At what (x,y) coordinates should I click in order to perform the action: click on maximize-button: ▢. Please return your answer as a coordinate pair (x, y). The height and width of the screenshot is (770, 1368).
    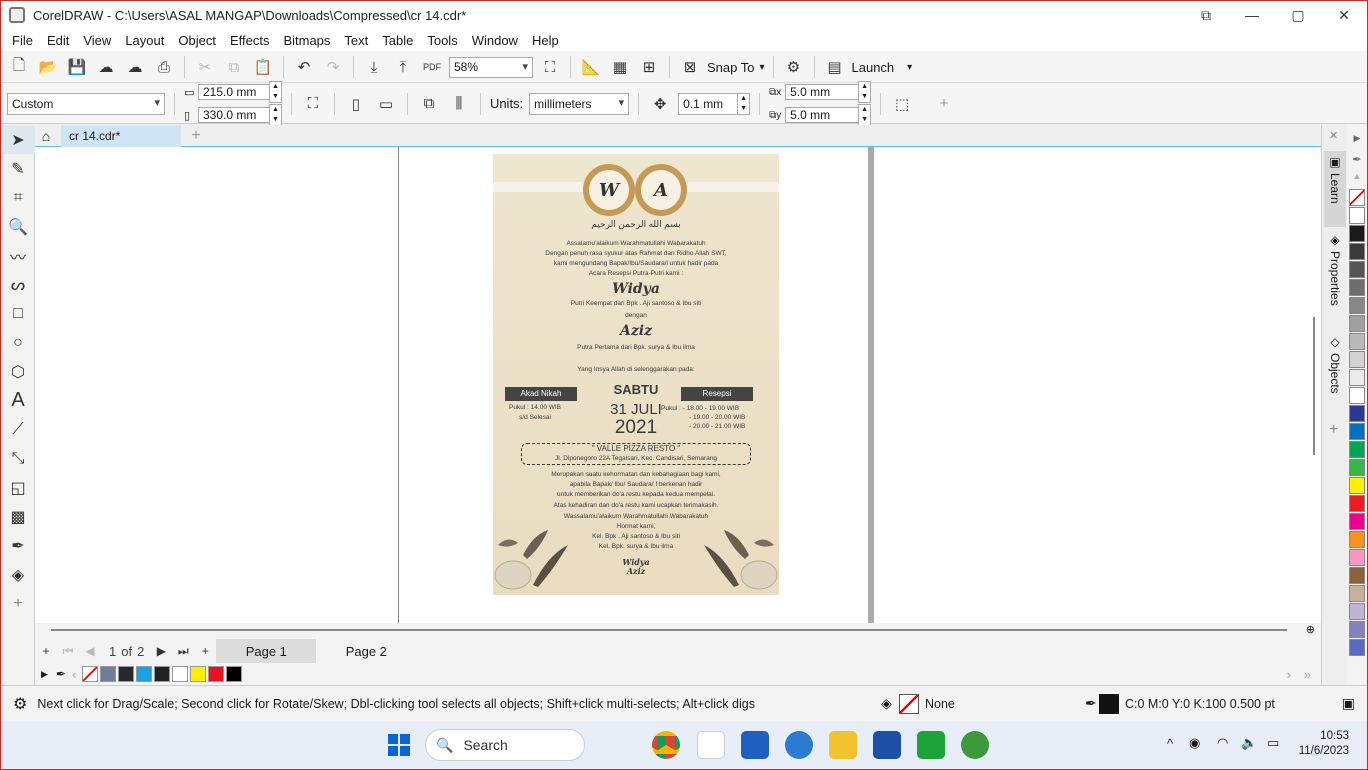
    Looking at the image, I should click on (1298, 15).